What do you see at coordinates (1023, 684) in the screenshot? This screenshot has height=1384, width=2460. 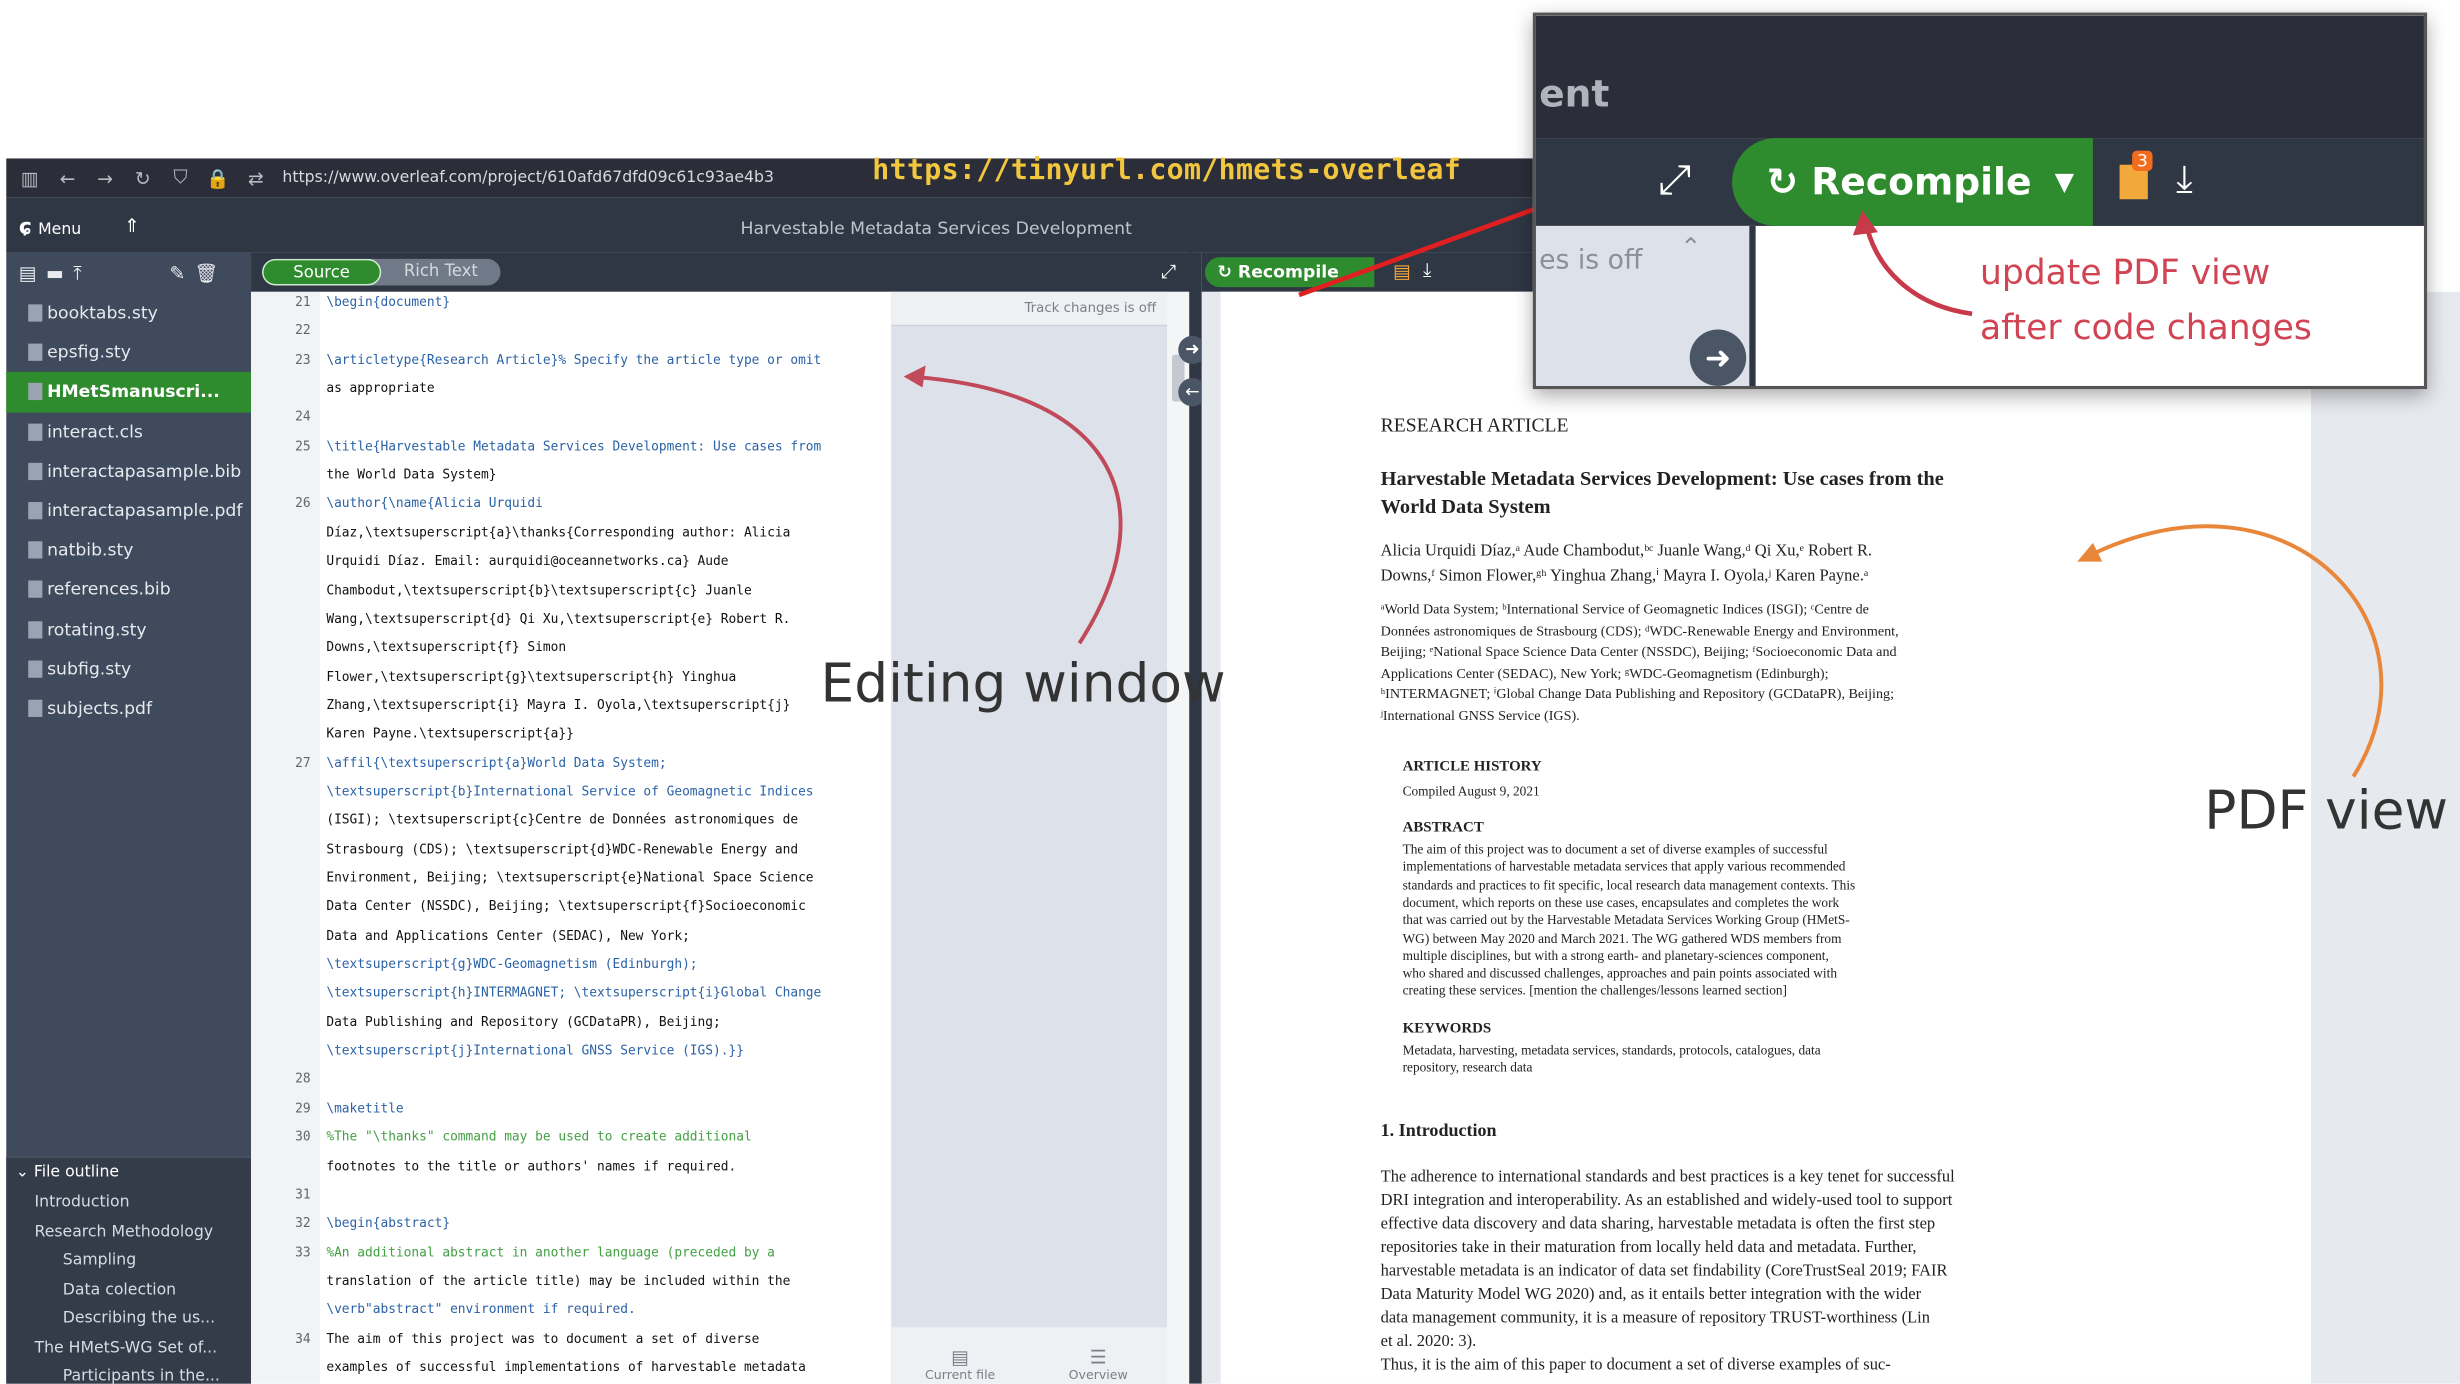 I see `editing-window-label: Editing window` at bounding box center [1023, 684].